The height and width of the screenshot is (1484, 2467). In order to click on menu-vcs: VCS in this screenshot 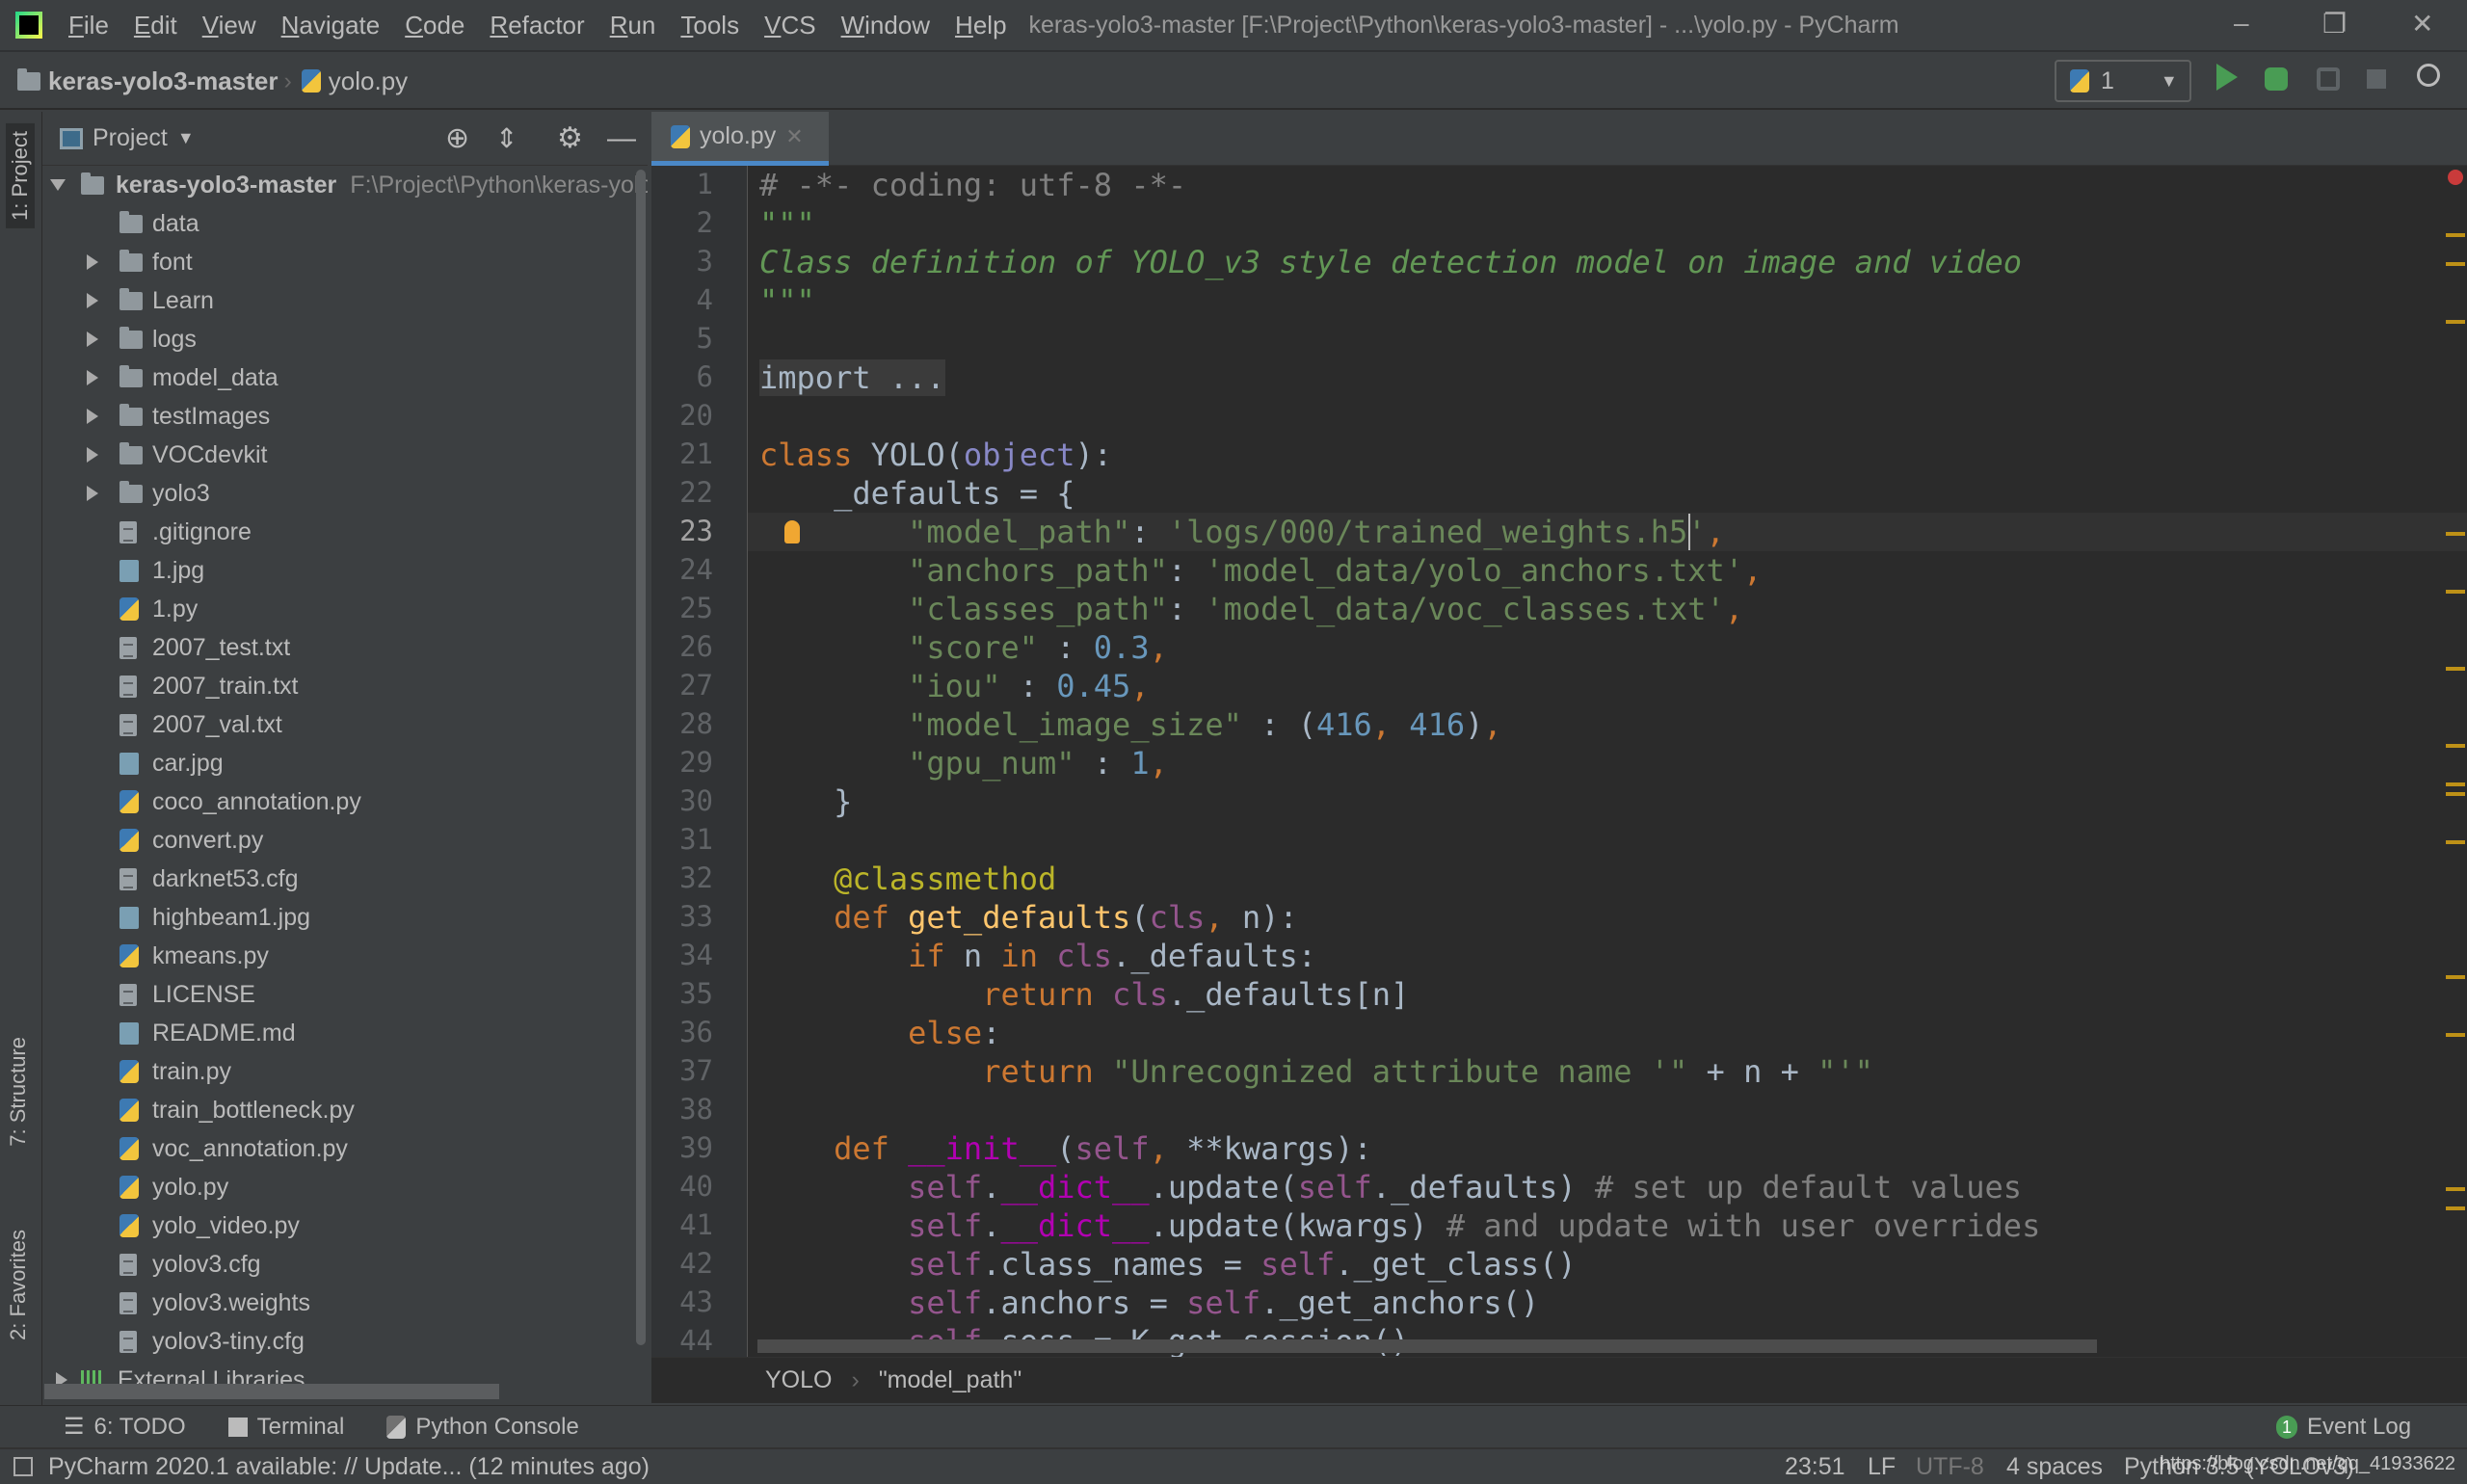, I will do `click(790, 25)`.